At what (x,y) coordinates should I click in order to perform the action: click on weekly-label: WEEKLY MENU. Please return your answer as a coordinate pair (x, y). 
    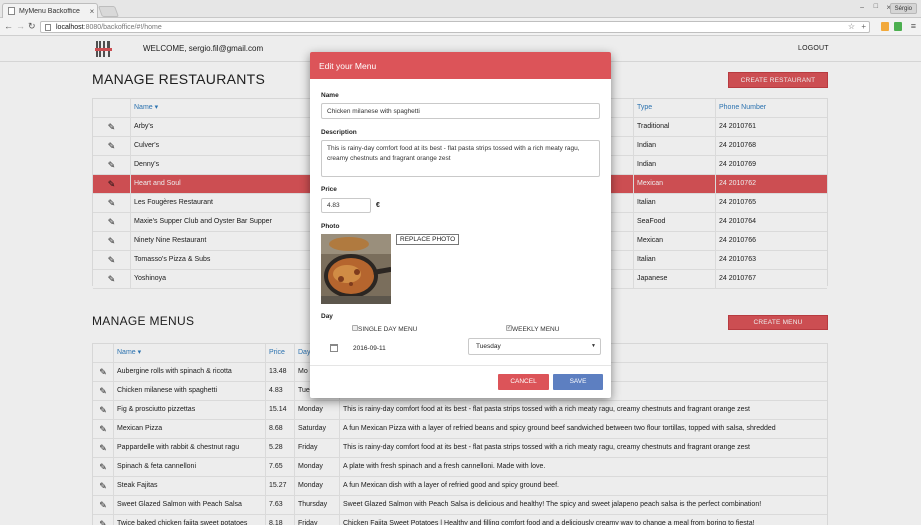
    Looking at the image, I should click on (536, 329).